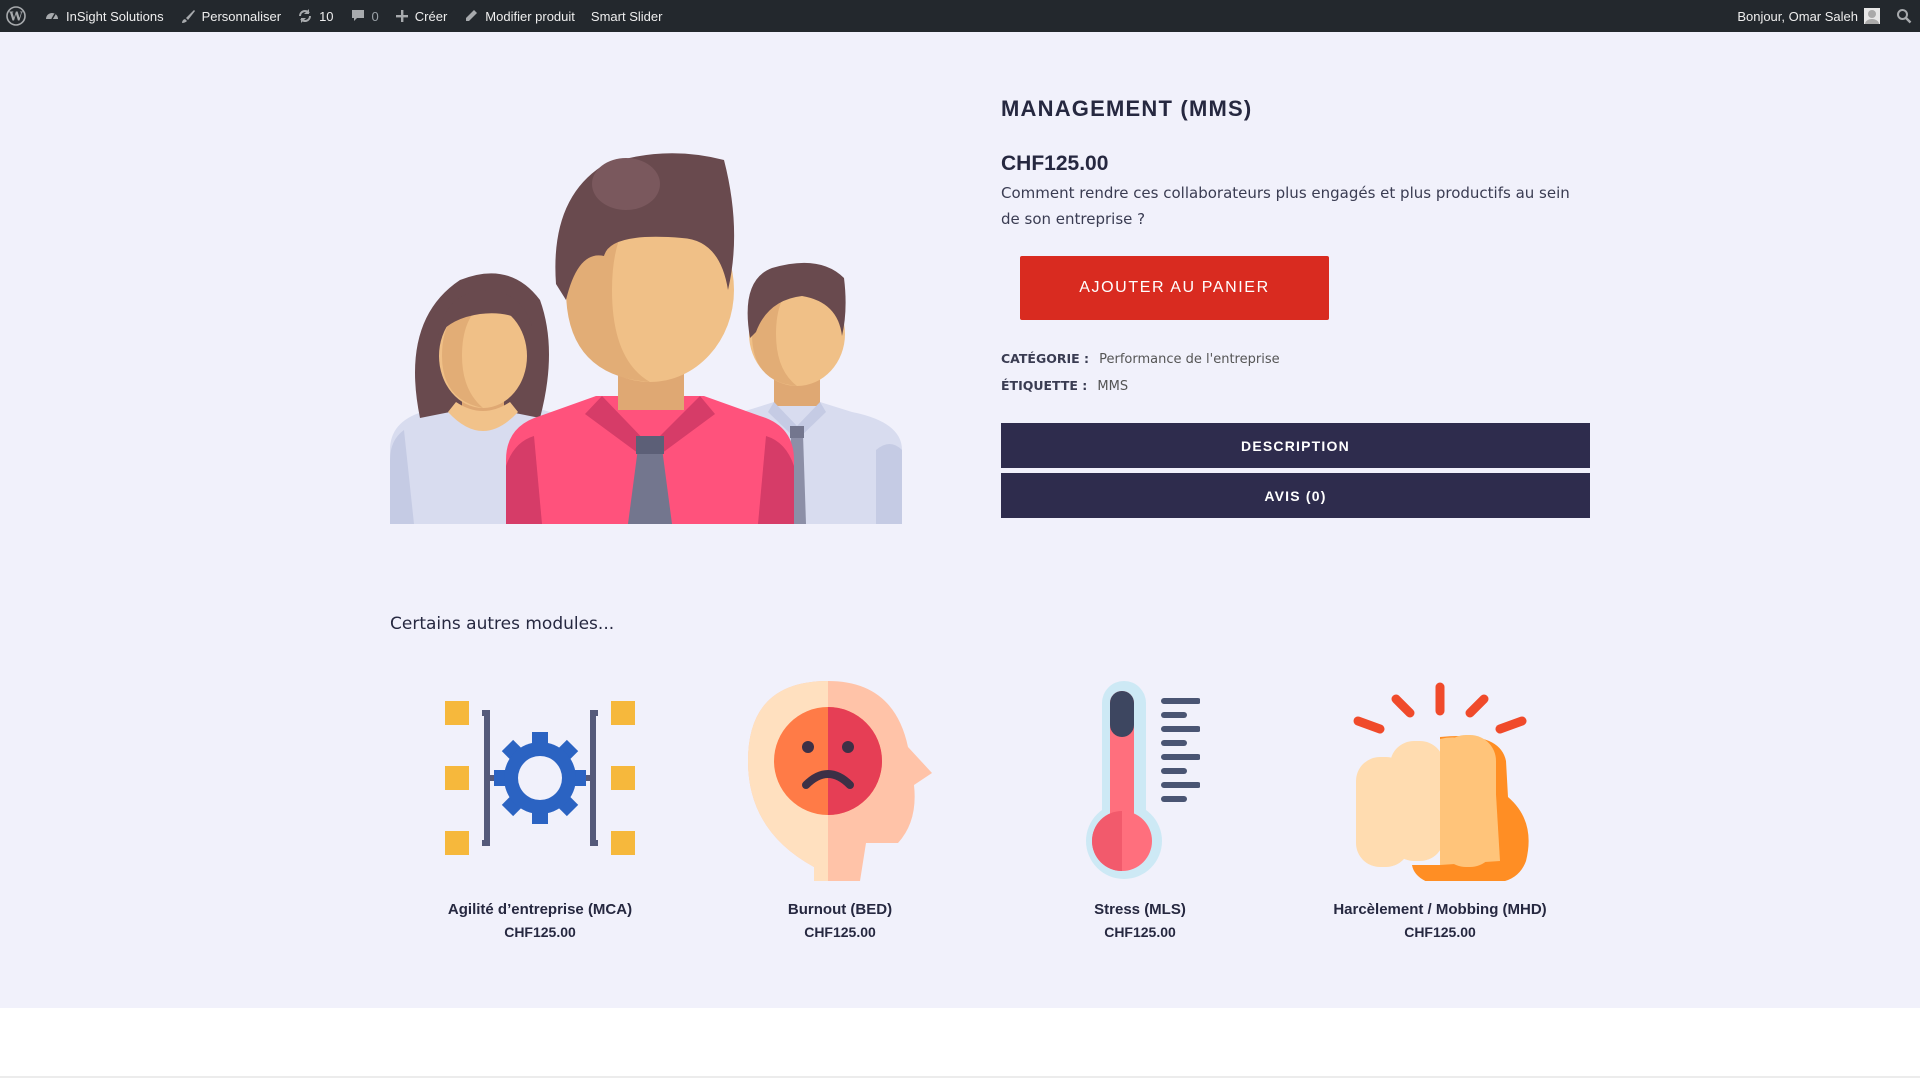 The image size is (1920, 1080). Describe the element at coordinates (241, 16) in the screenshot. I see `customize-label: Personnaliser` at that location.